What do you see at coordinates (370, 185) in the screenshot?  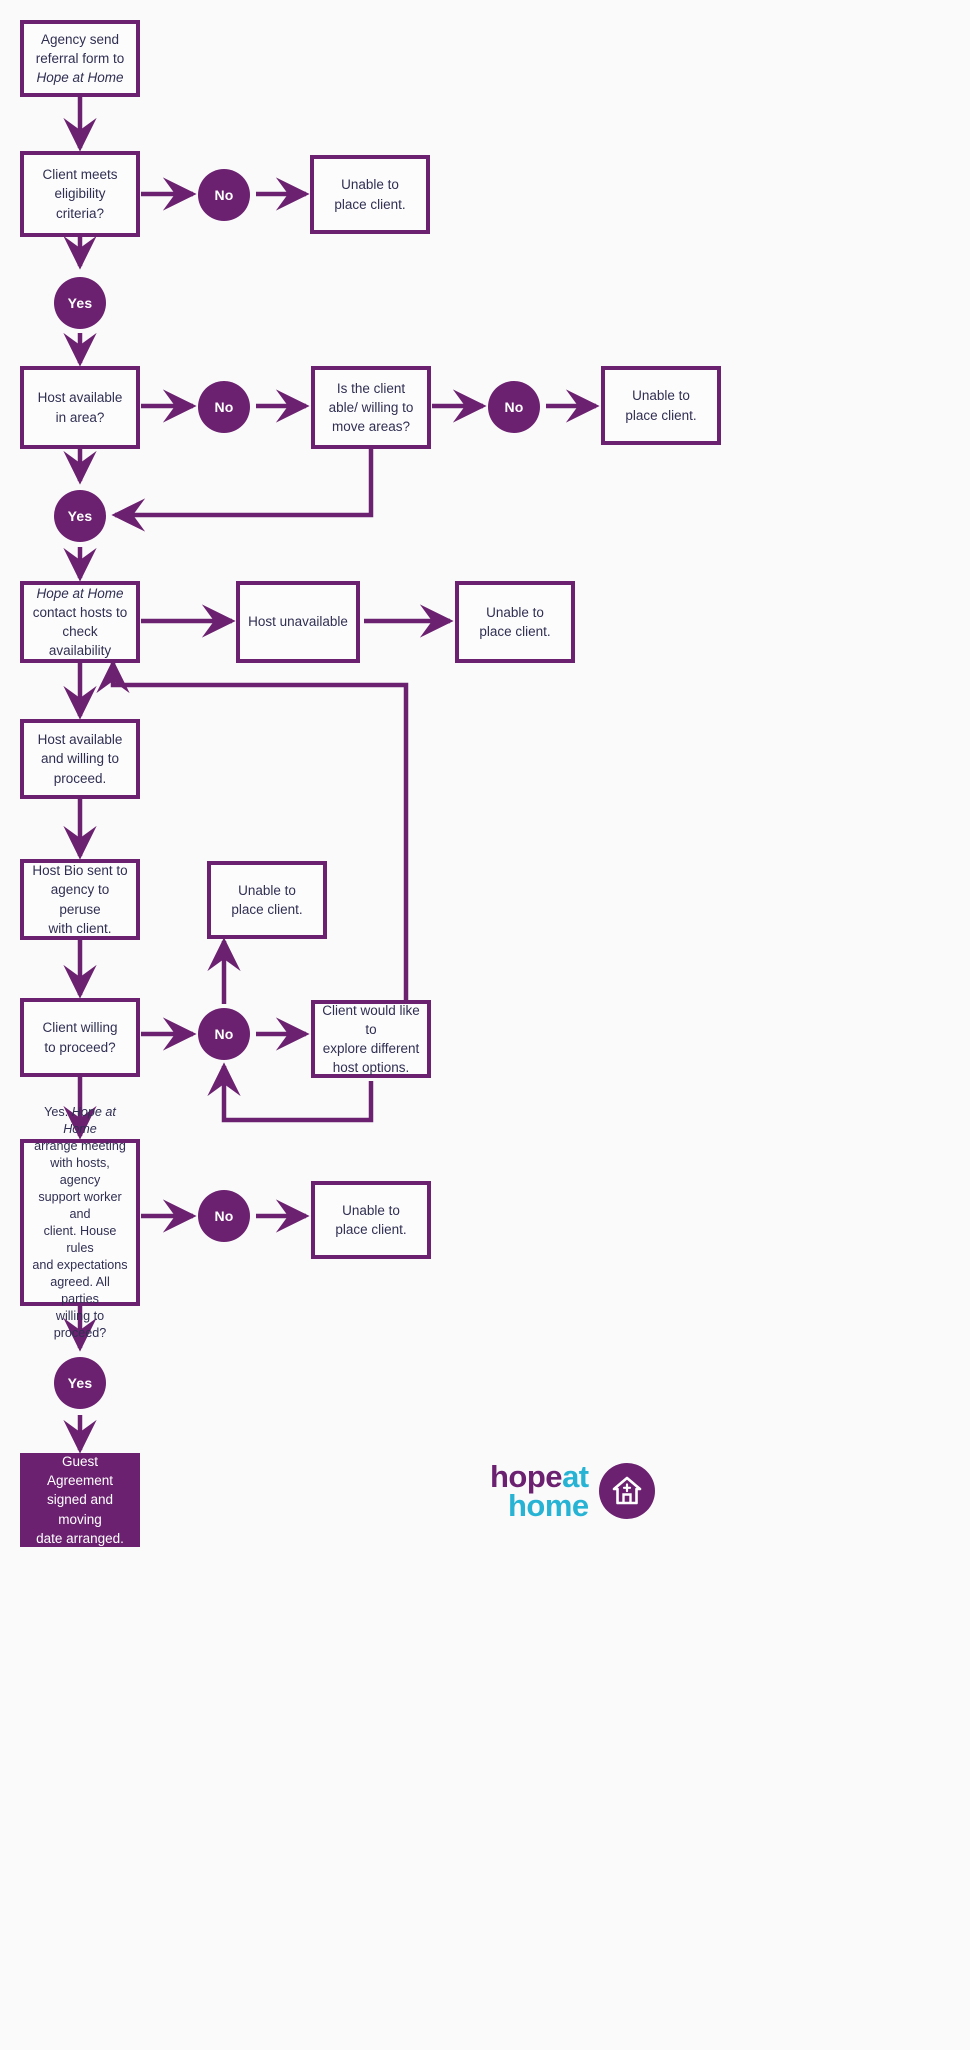 I see `unable-1-line1: Unable to` at bounding box center [370, 185].